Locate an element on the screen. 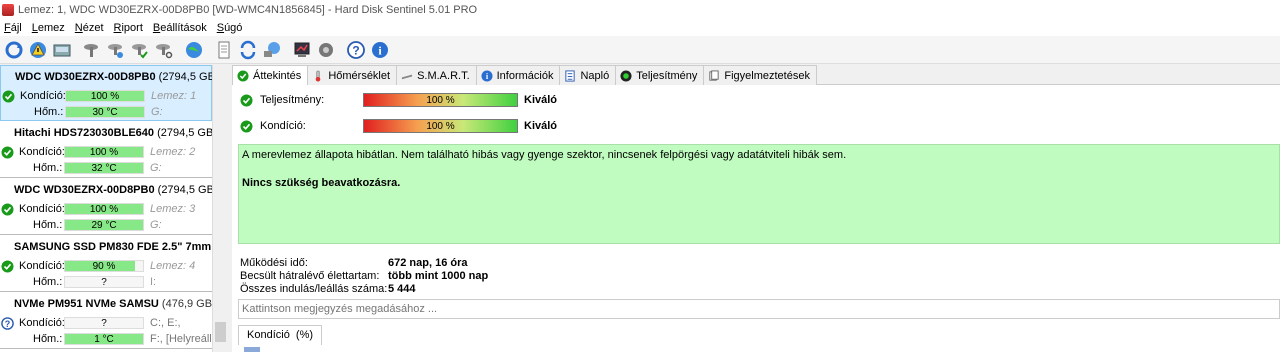 Image resolution: width=1280 pixels, height=352 pixels. tab-alerts: Figyelmeztetések is located at coordinates (760, 75).